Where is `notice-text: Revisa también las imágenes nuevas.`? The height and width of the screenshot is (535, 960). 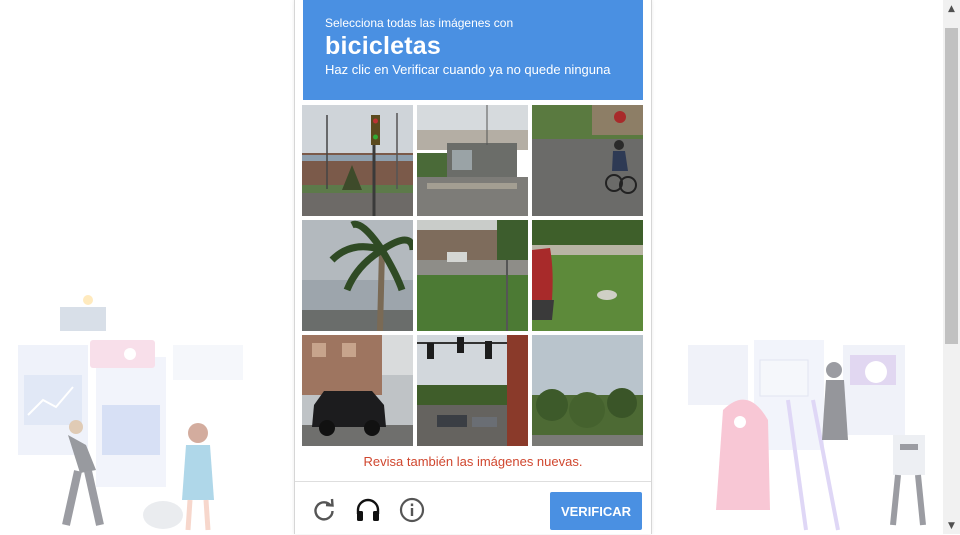 notice-text: Revisa también las imágenes nuevas. is located at coordinates (473, 461).